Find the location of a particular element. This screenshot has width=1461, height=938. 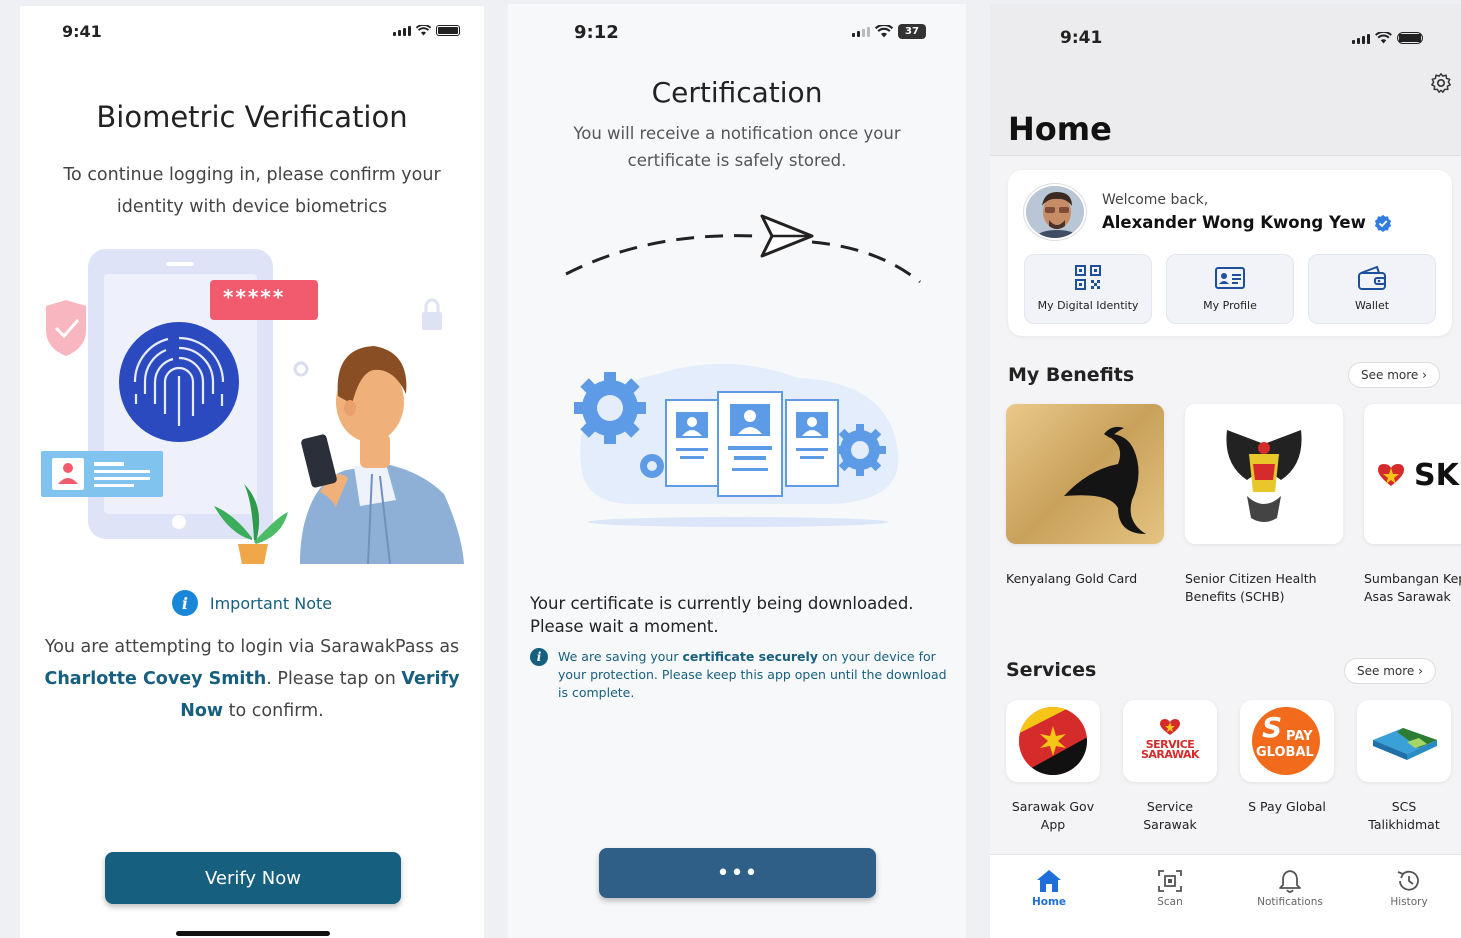

status-time: 9:12 is located at coordinates (596, 32).